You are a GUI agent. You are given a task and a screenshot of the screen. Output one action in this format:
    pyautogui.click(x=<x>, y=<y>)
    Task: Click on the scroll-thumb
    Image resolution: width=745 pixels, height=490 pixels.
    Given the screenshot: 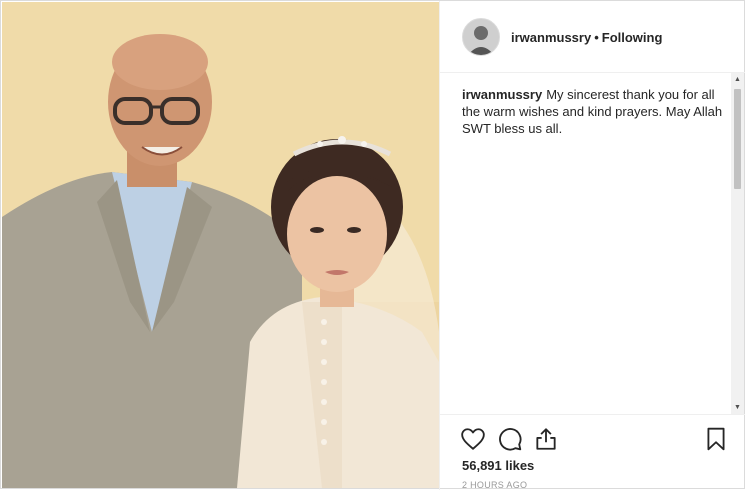 What is the action you would take?
    pyautogui.click(x=737, y=139)
    